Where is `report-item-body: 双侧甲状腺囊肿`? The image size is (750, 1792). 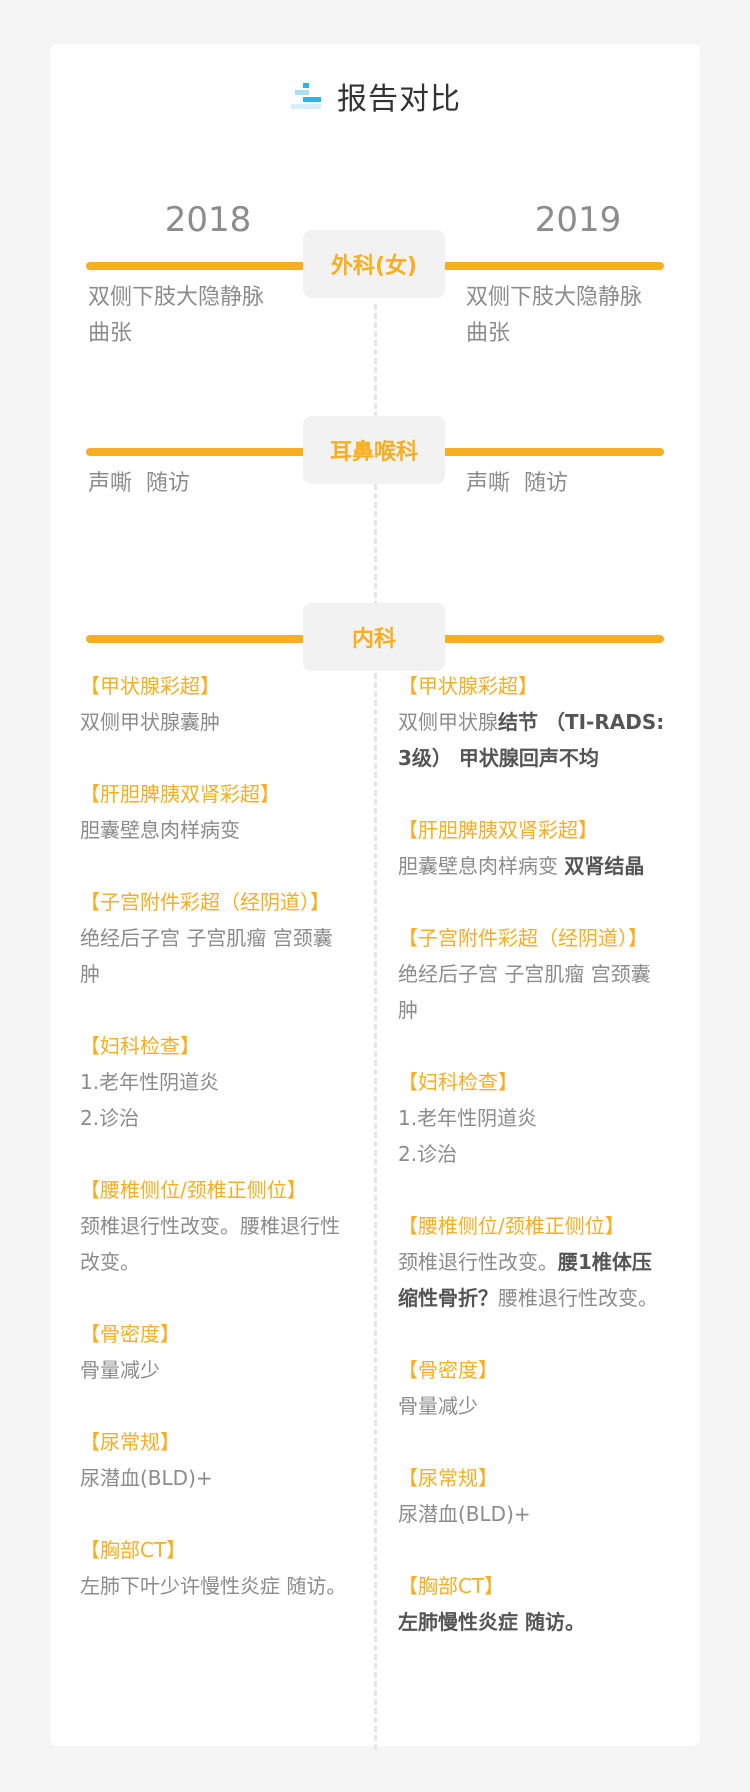 report-item-body: 双侧甲状腺囊肿 is located at coordinates (218, 722).